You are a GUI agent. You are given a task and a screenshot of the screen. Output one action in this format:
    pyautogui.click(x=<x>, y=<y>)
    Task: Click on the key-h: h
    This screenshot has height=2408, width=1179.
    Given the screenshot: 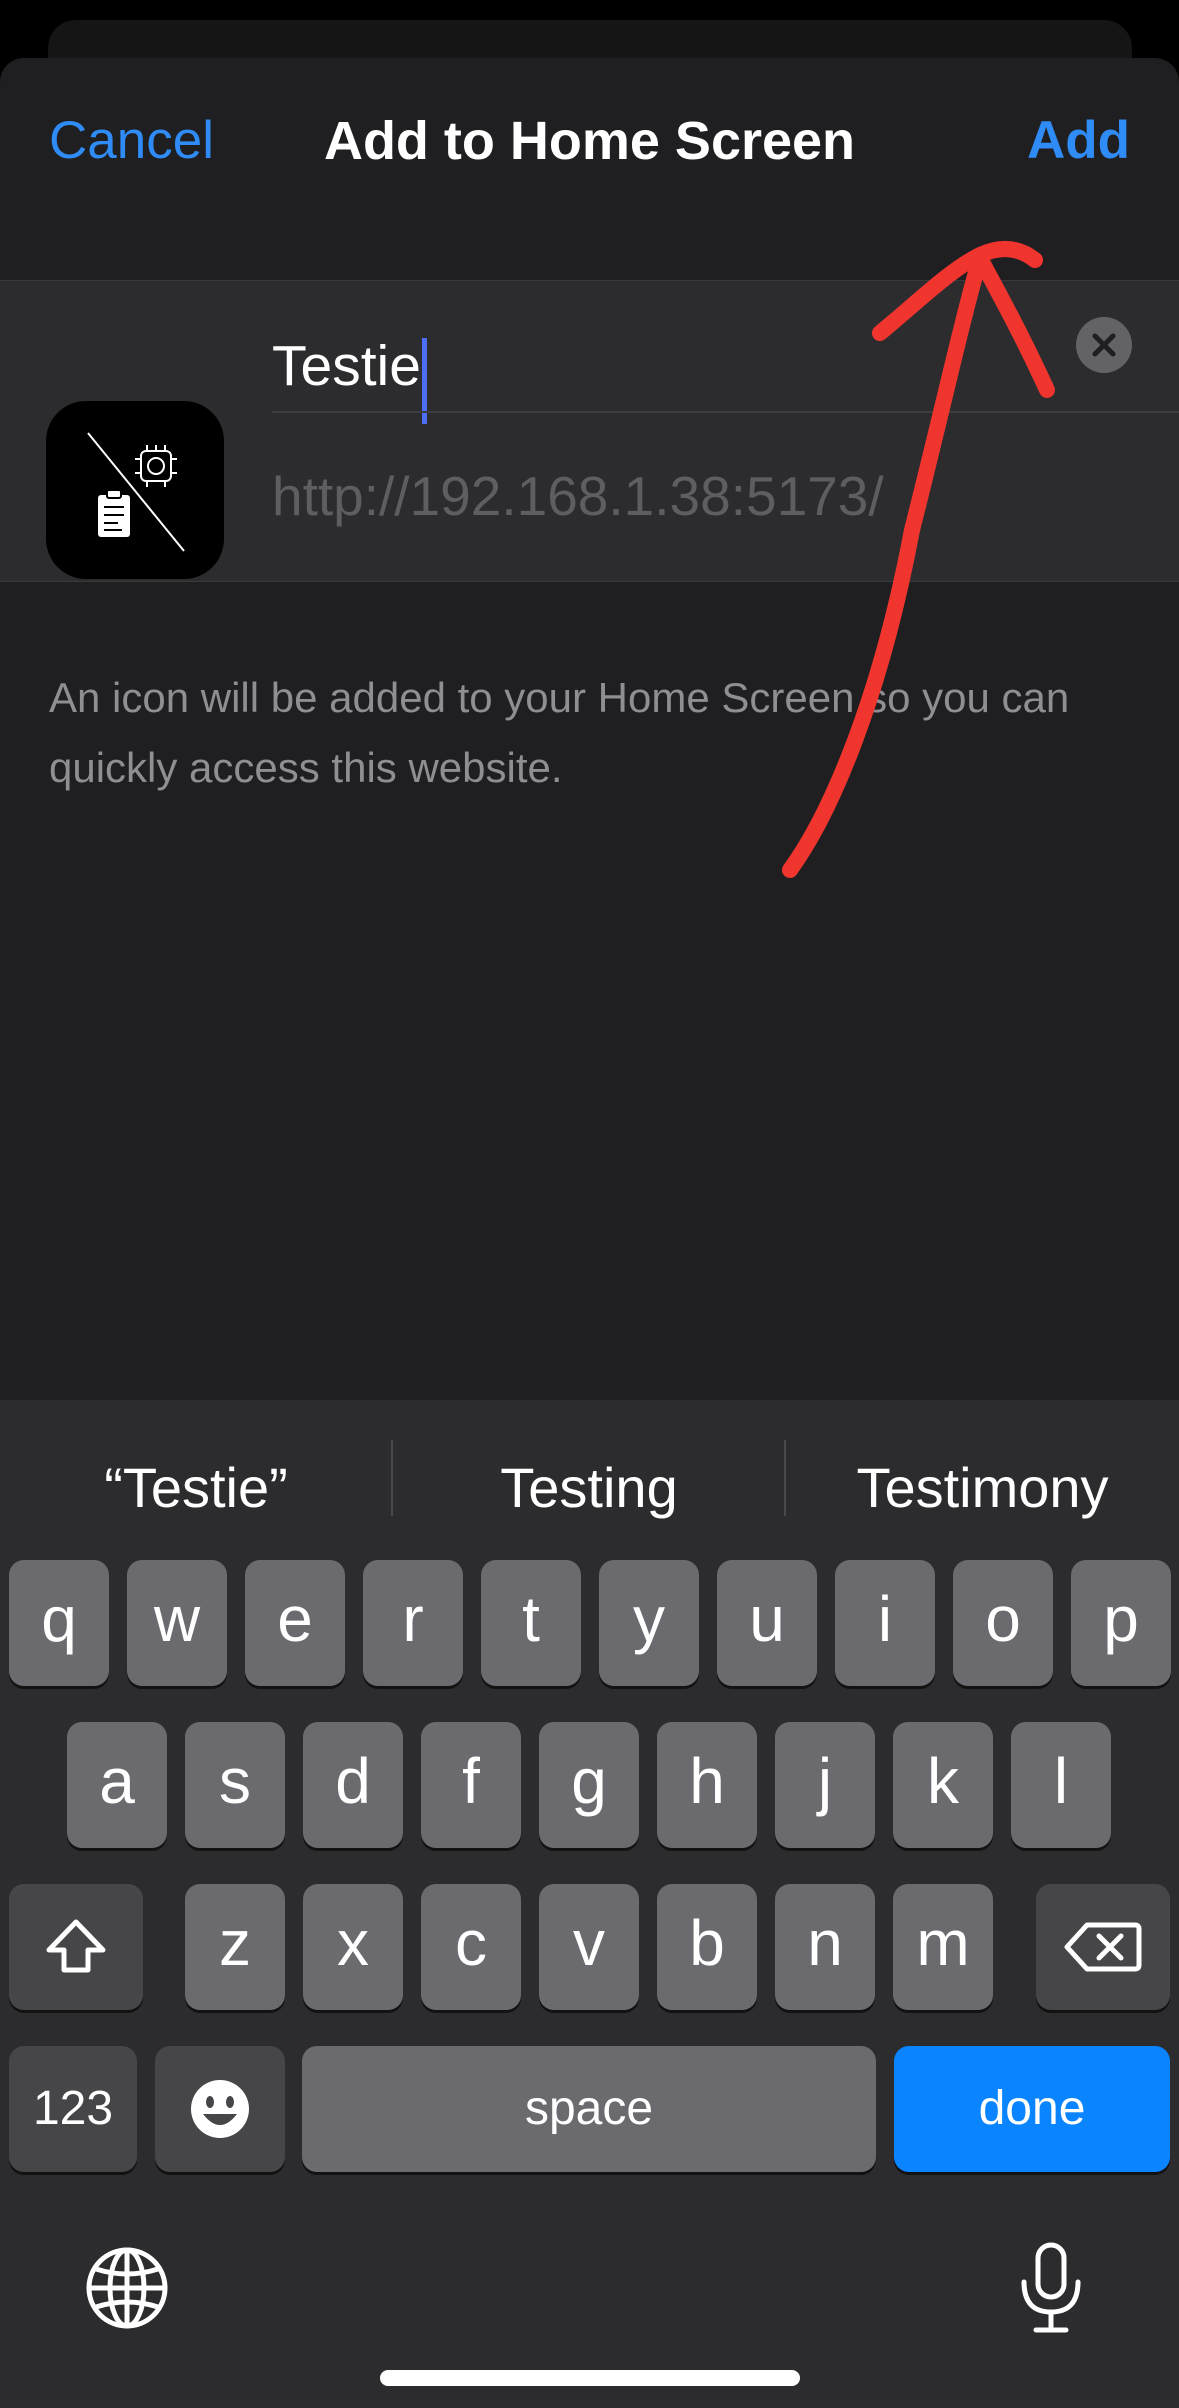 What is the action you would take?
    pyautogui.click(x=707, y=1785)
    